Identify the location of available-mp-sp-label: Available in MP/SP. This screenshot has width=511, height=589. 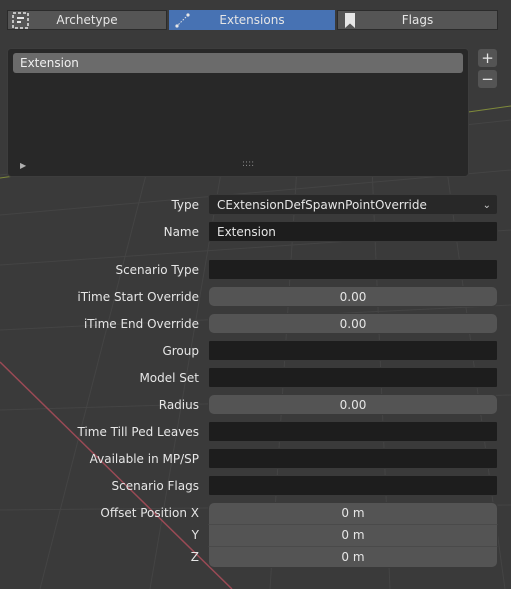
(144, 459).